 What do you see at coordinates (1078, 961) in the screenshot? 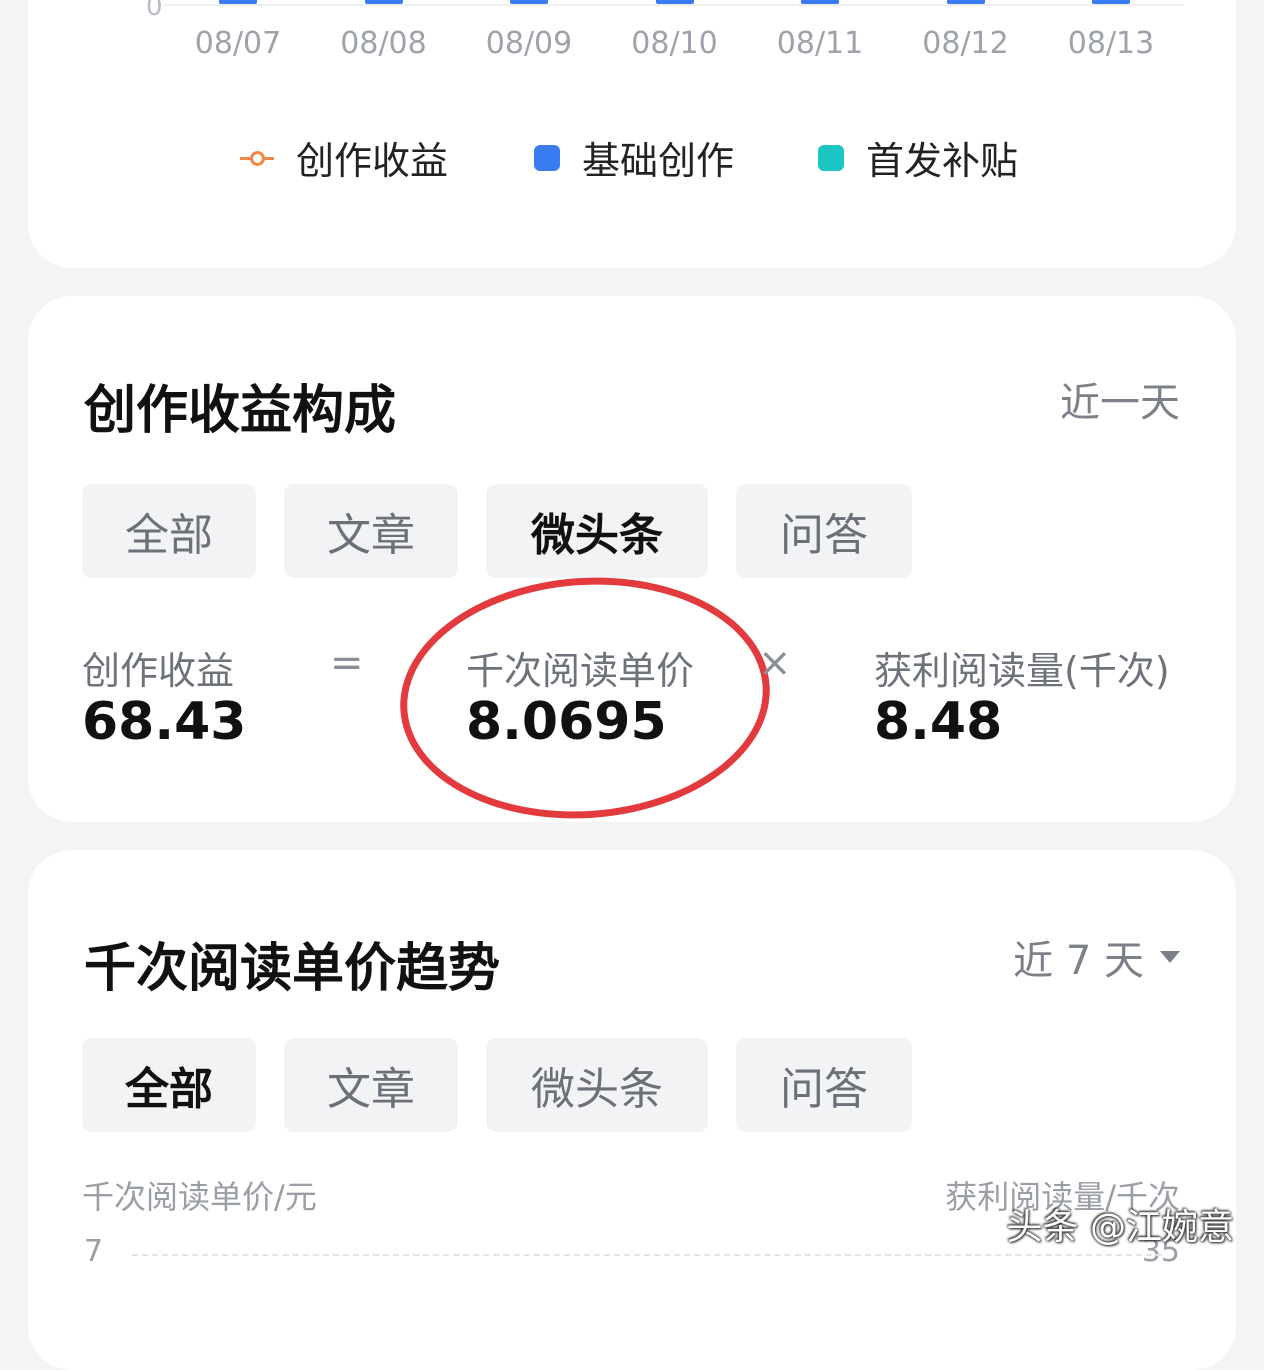
I see `range-label: 近 7 天` at bounding box center [1078, 961].